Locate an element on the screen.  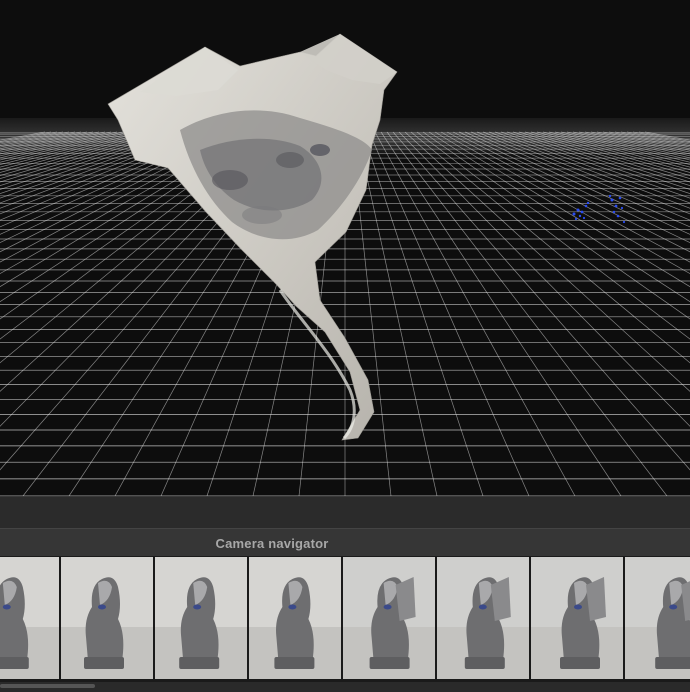
camera-navigator-header: Camera navigator is located at coordinates (345, 543).